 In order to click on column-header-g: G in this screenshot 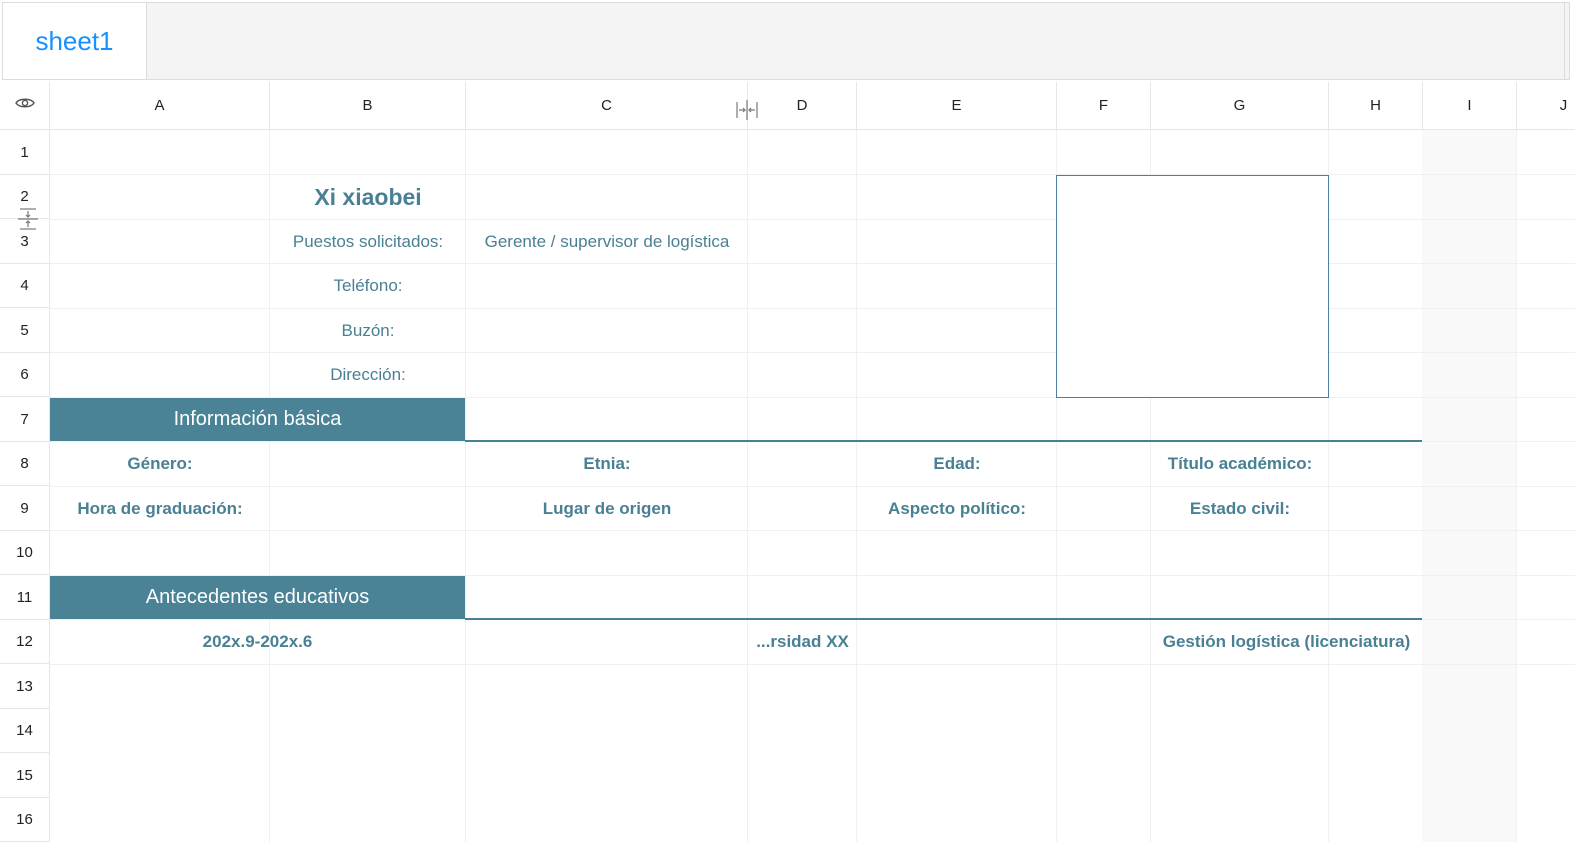, I will do `click(1240, 106)`.